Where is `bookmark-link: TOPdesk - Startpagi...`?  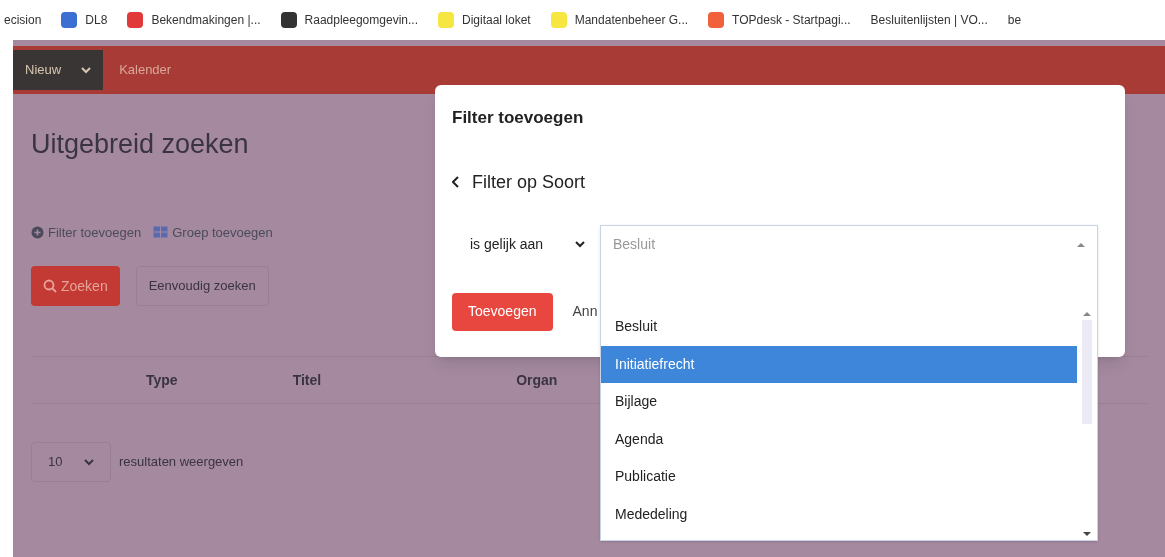
bookmark-link: TOPdesk - Startpagi... is located at coordinates (791, 20).